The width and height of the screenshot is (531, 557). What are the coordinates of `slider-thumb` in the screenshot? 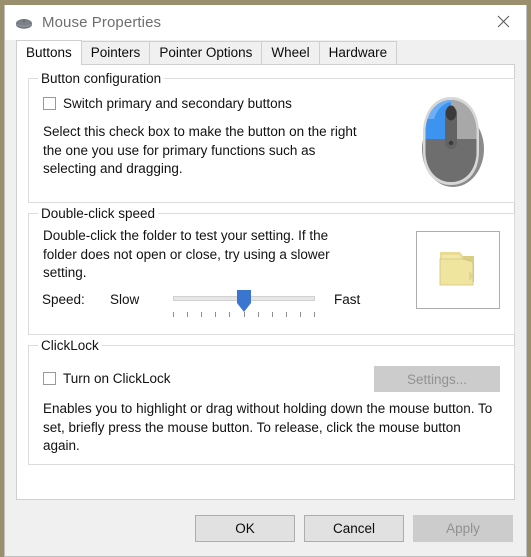 It's located at (244, 301).